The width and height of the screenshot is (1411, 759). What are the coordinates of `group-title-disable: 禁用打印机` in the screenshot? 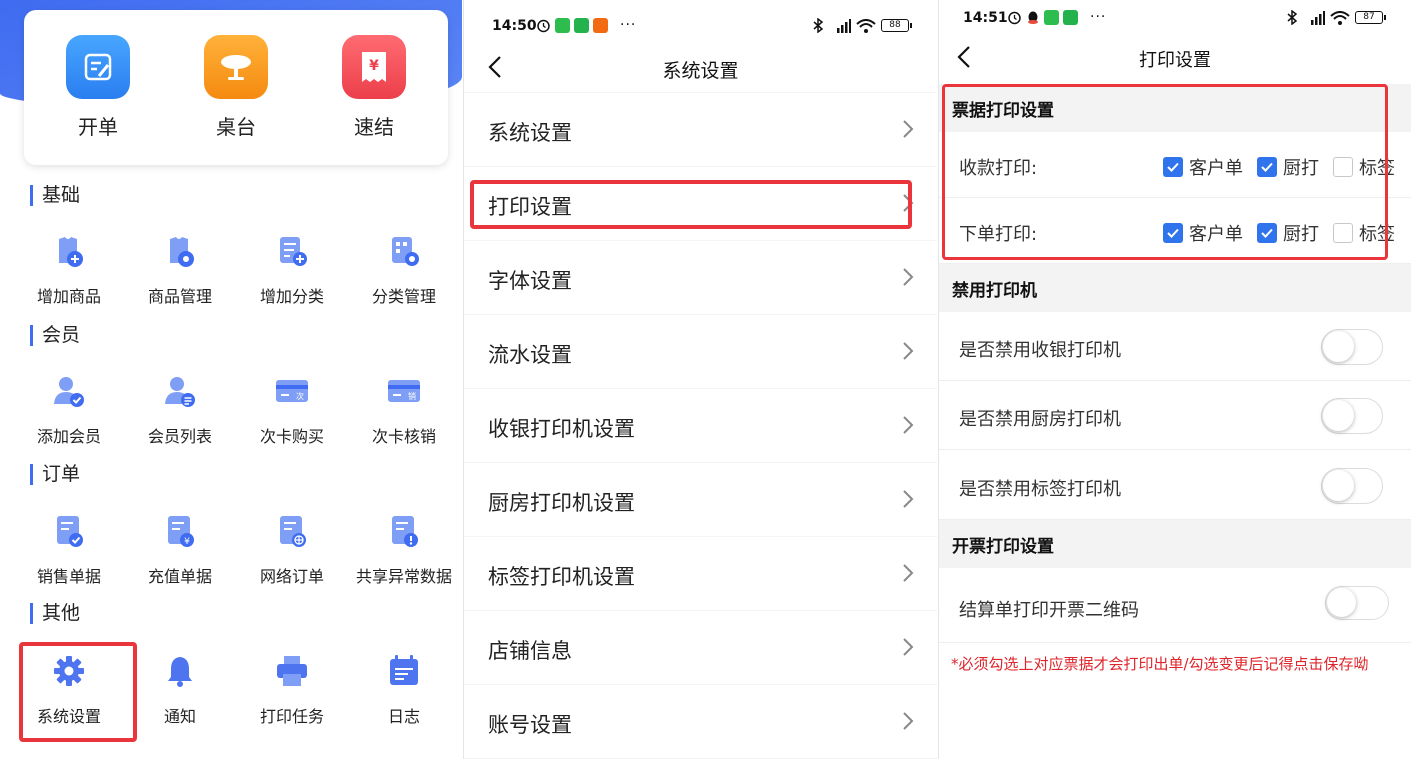 It's located at (1175, 288).